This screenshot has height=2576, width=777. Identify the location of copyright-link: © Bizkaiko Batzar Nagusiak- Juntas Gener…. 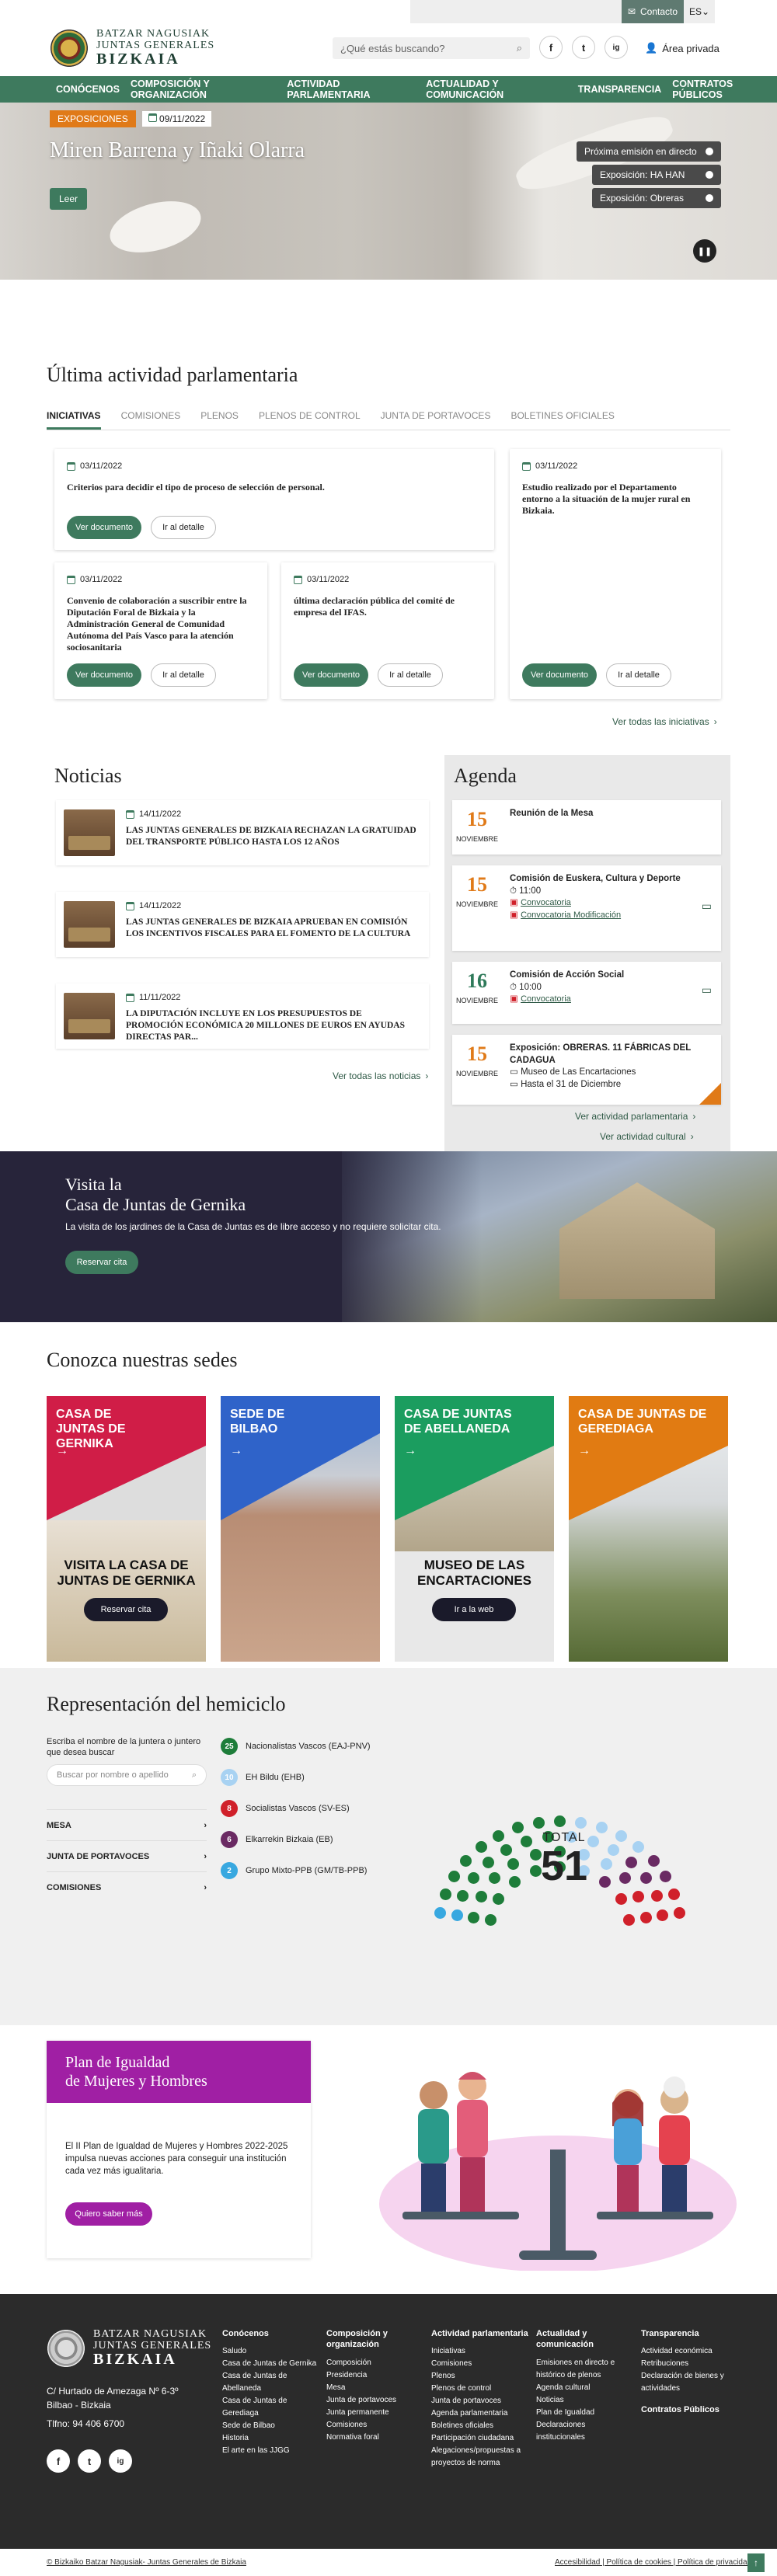
(146, 2562).